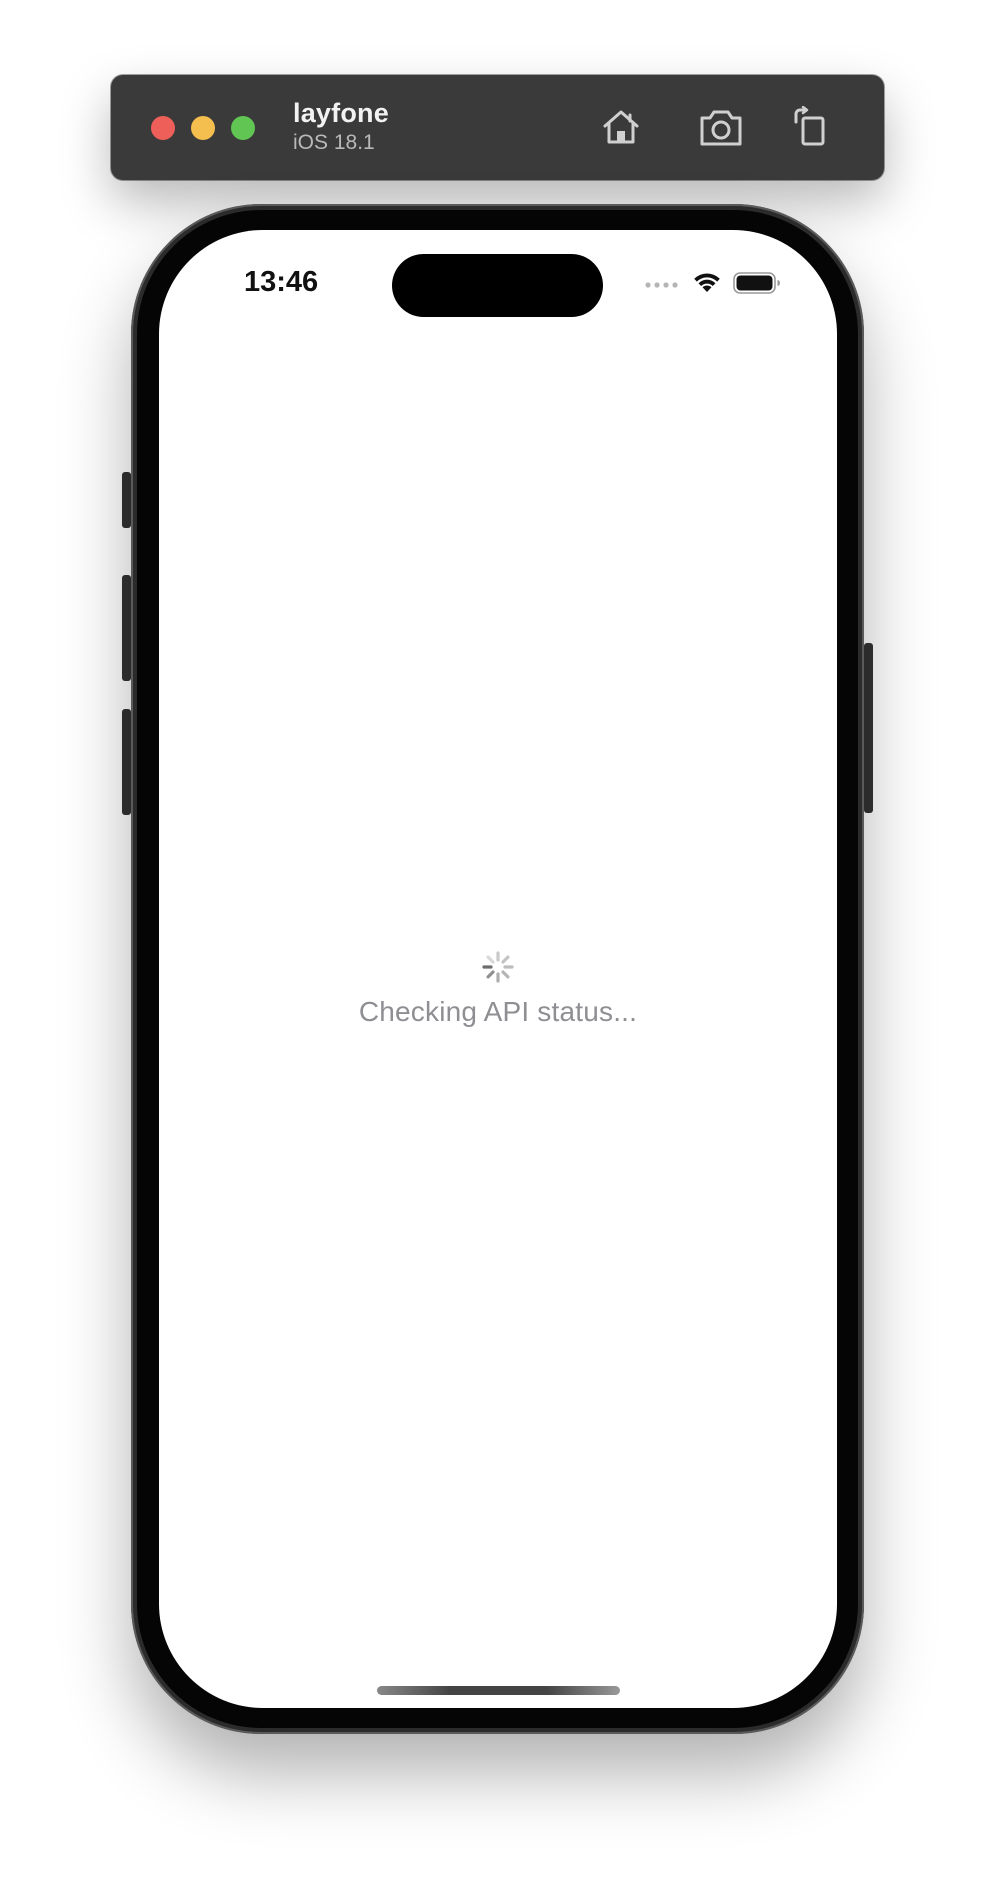 The image size is (996, 1886). What do you see at coordinates (281, 282) in the screenshot?
I see `status-time: 13:46` at bounding box center [281, 282].